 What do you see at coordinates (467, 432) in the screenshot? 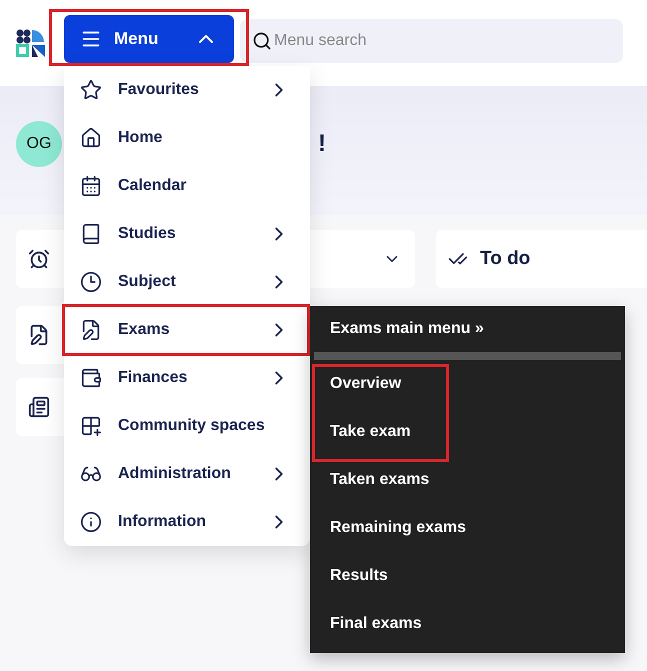
I see `submenu-item: Take exam` at bounding box center [467, 432].